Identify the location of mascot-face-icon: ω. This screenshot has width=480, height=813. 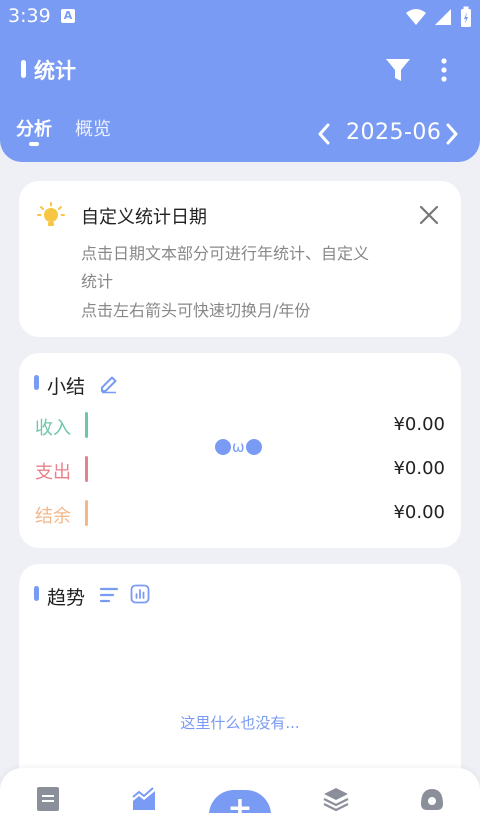
(238, 447).